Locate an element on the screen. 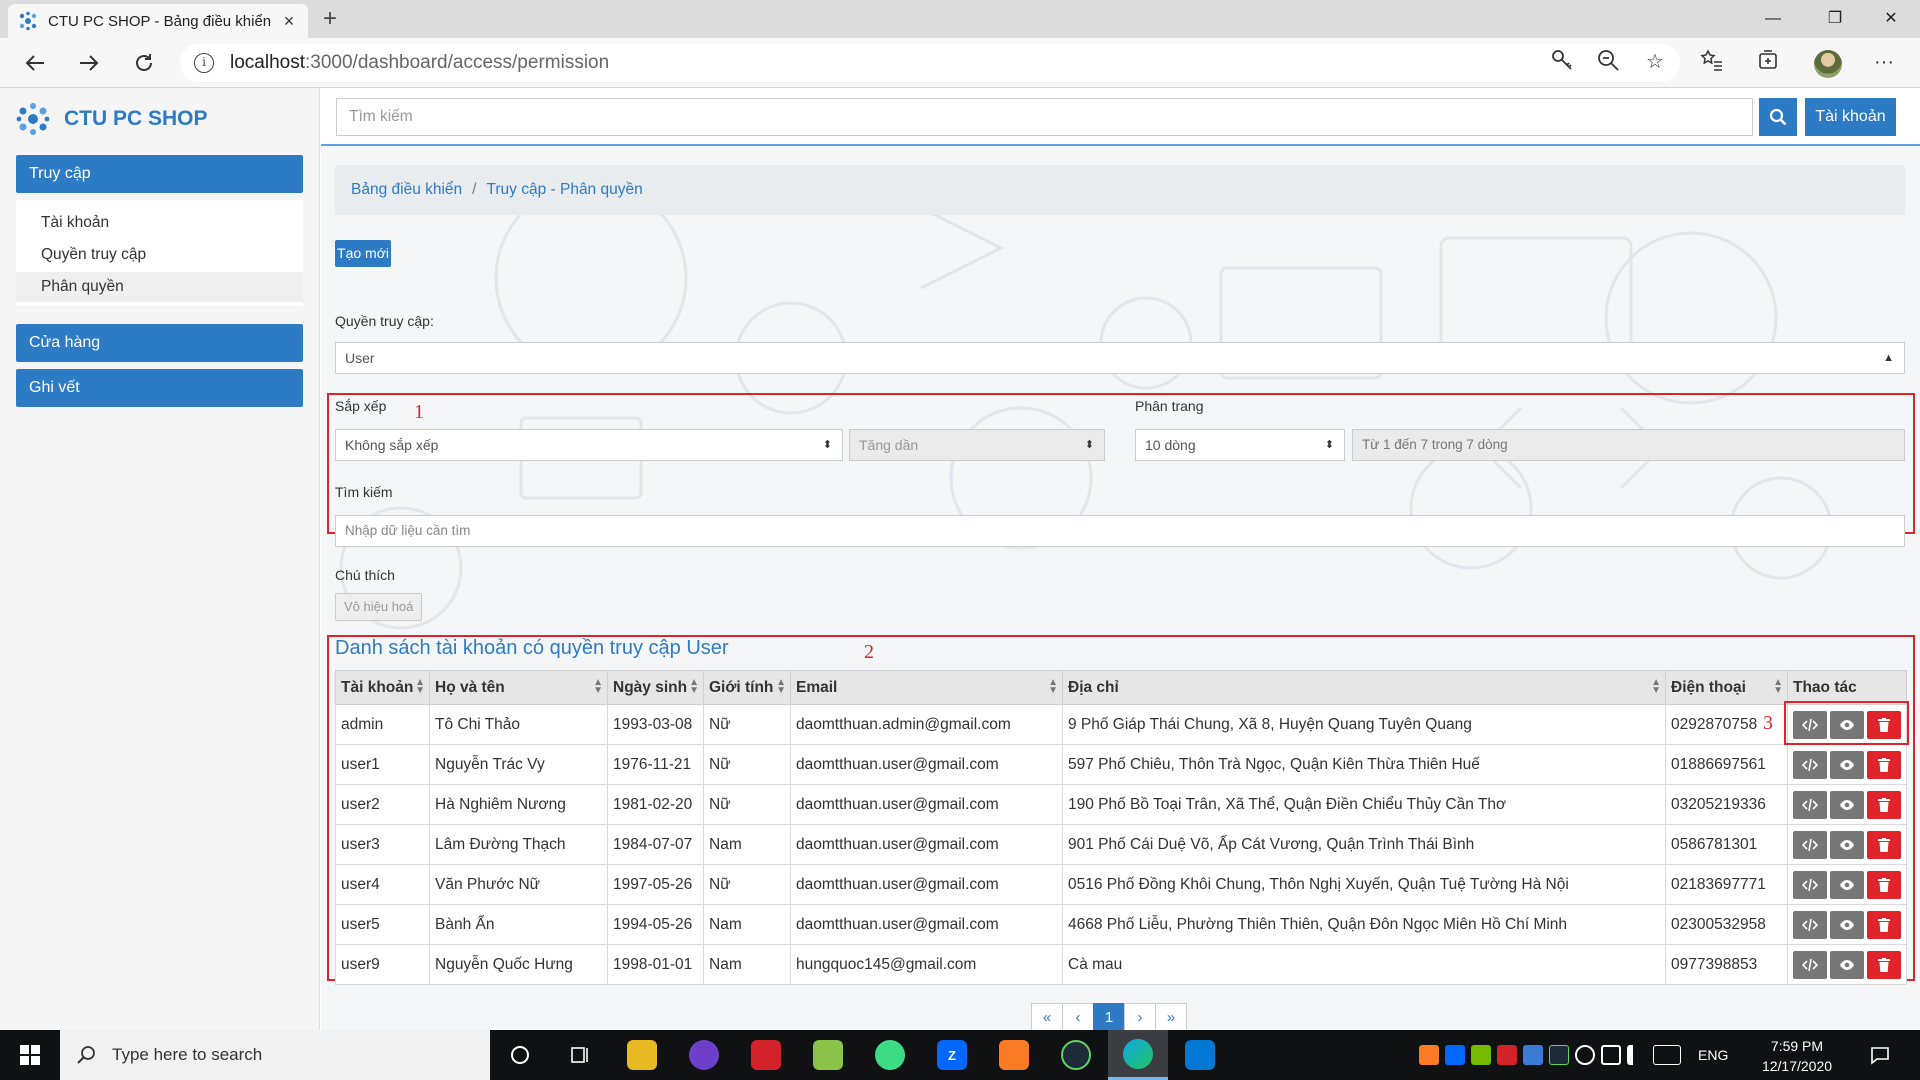  android-studio-icon is located at coordinates (890, 1055).